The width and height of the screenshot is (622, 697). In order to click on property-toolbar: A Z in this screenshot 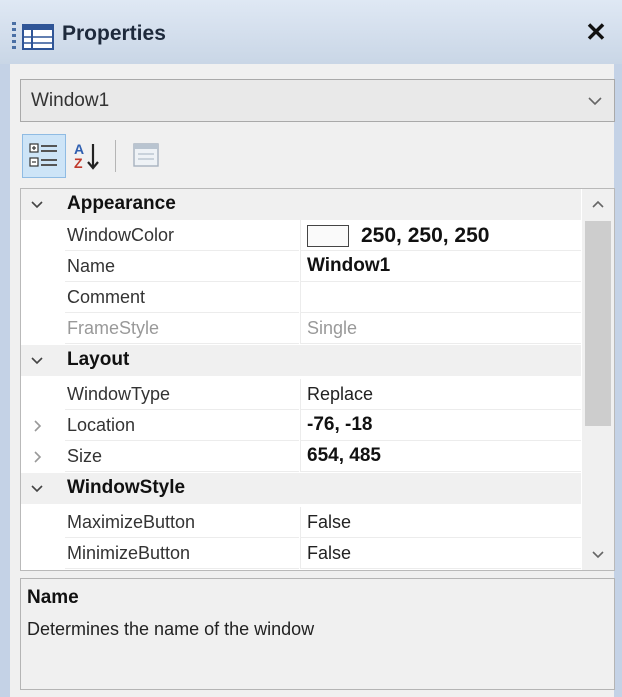, I will do `click(317, 158)`.